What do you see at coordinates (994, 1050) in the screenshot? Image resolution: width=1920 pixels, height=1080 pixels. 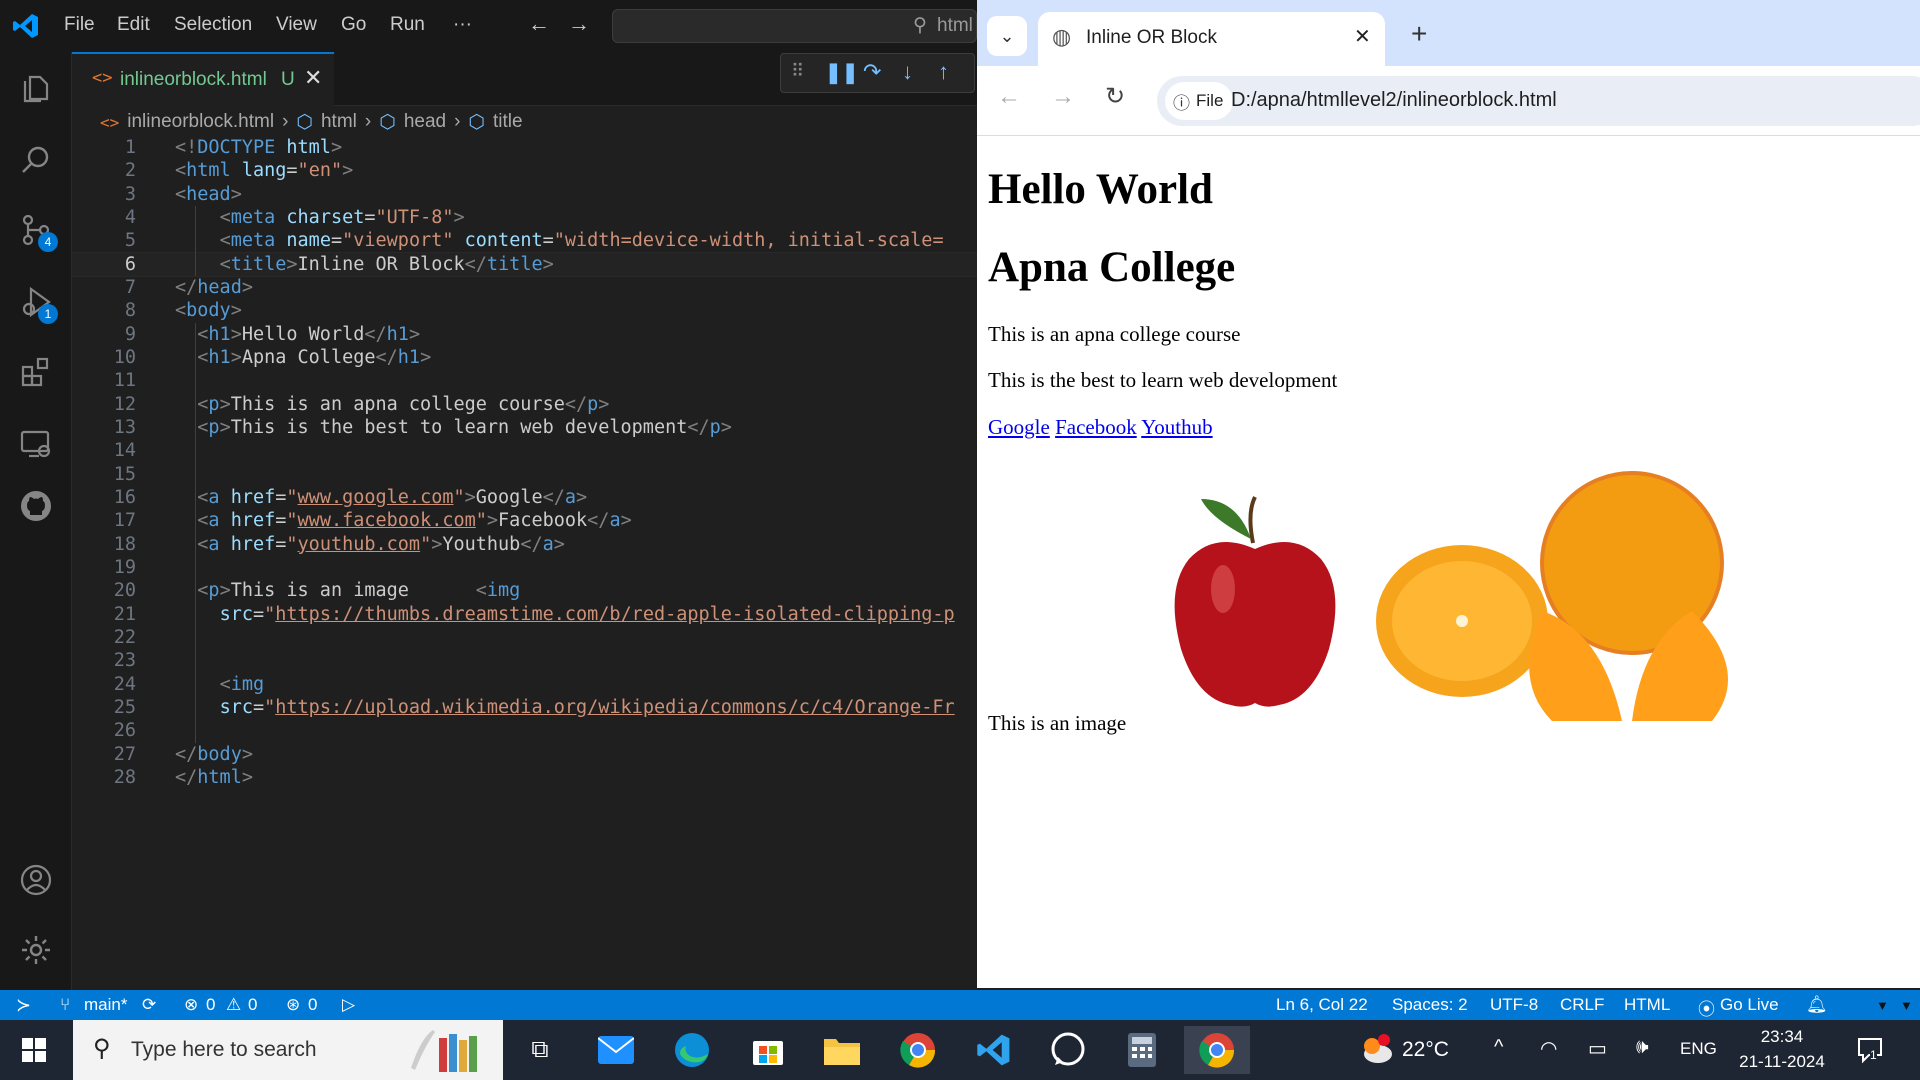 I see `vscode-taskbar-icon` at bounding box center [994, 1050].